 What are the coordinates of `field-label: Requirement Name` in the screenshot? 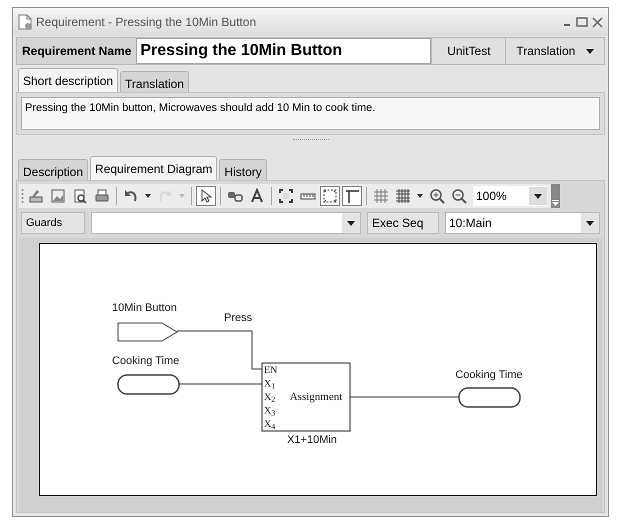 It's located at (76, 51).